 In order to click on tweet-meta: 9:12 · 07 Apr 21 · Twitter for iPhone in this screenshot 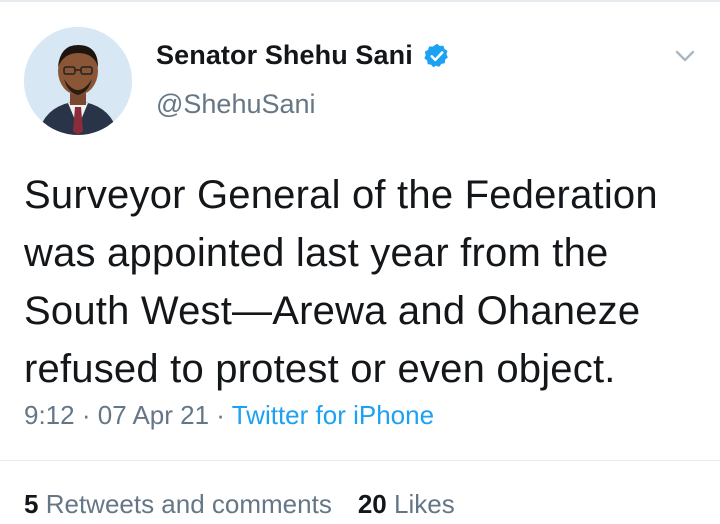, I will do `click(229, 415)`.